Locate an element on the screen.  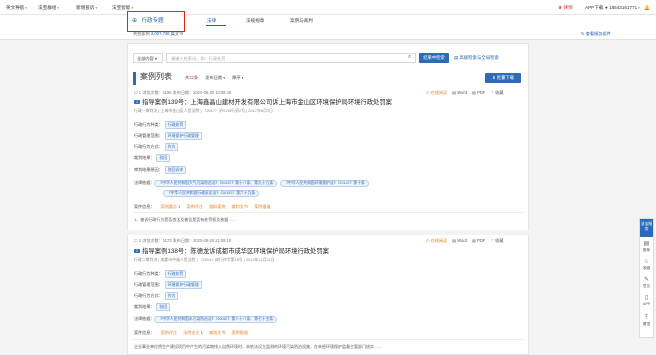
toolbar-app: ▯ APP is located at coordinates (646, 300).